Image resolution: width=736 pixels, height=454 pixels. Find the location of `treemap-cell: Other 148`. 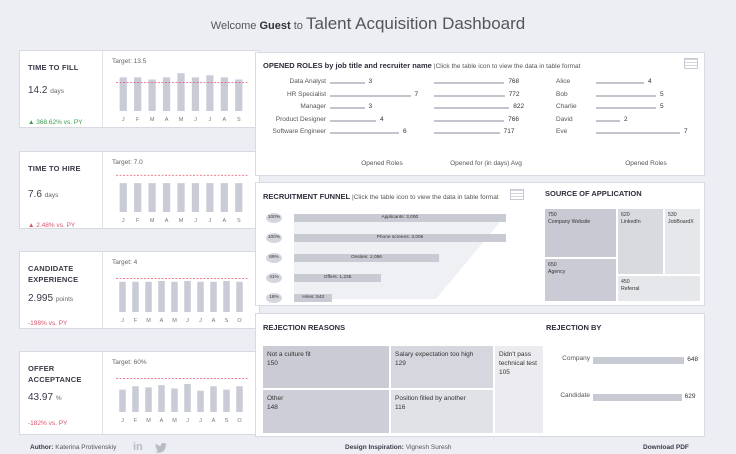

treemap-cell: Other 148 is located at coordinates (326, 411).